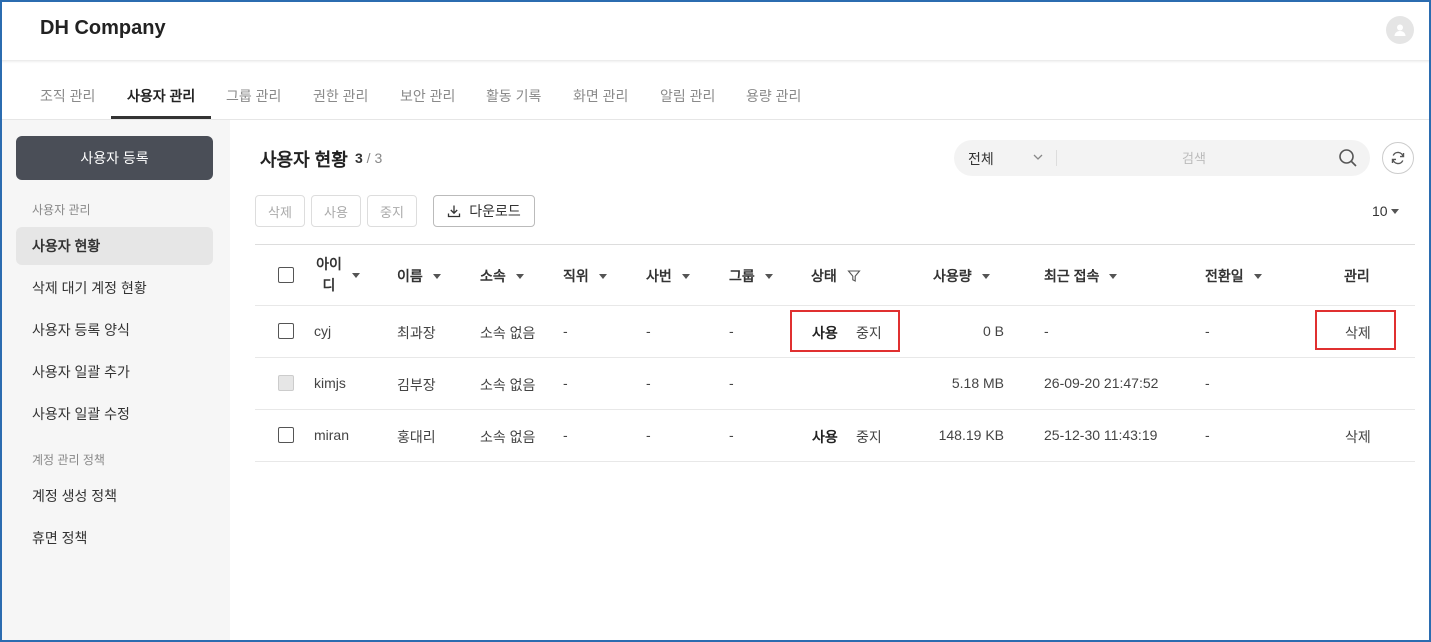  Describe the element at coordinates (835, 244) in the screenshot. I see `table-top-border` at that location.